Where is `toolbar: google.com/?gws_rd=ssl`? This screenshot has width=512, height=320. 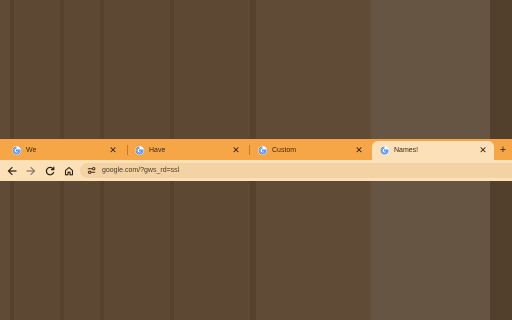
toolbar: google.com/?gws_rd=ssl is located at coordinates (256, 170).